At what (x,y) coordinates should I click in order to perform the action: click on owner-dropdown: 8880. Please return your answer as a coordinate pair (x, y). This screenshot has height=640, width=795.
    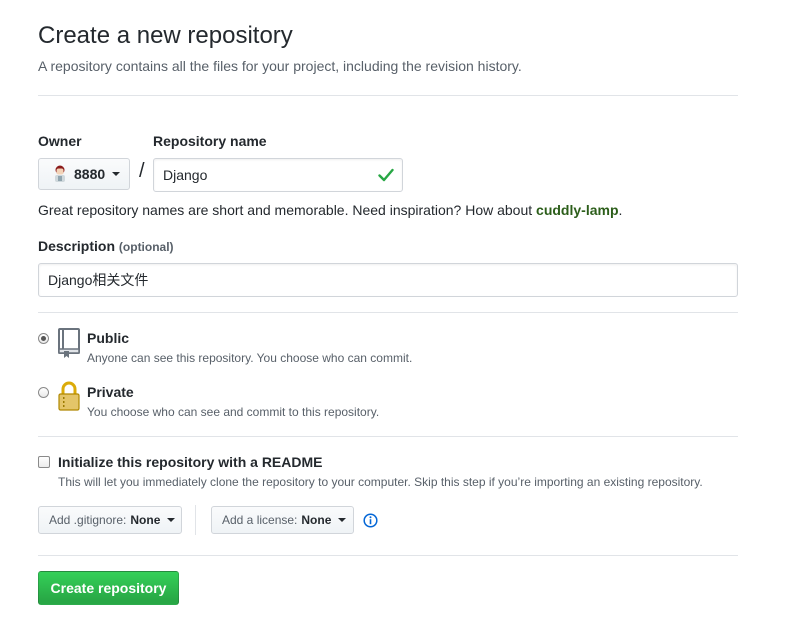
    Looking at the image, I should click on (84, 174).